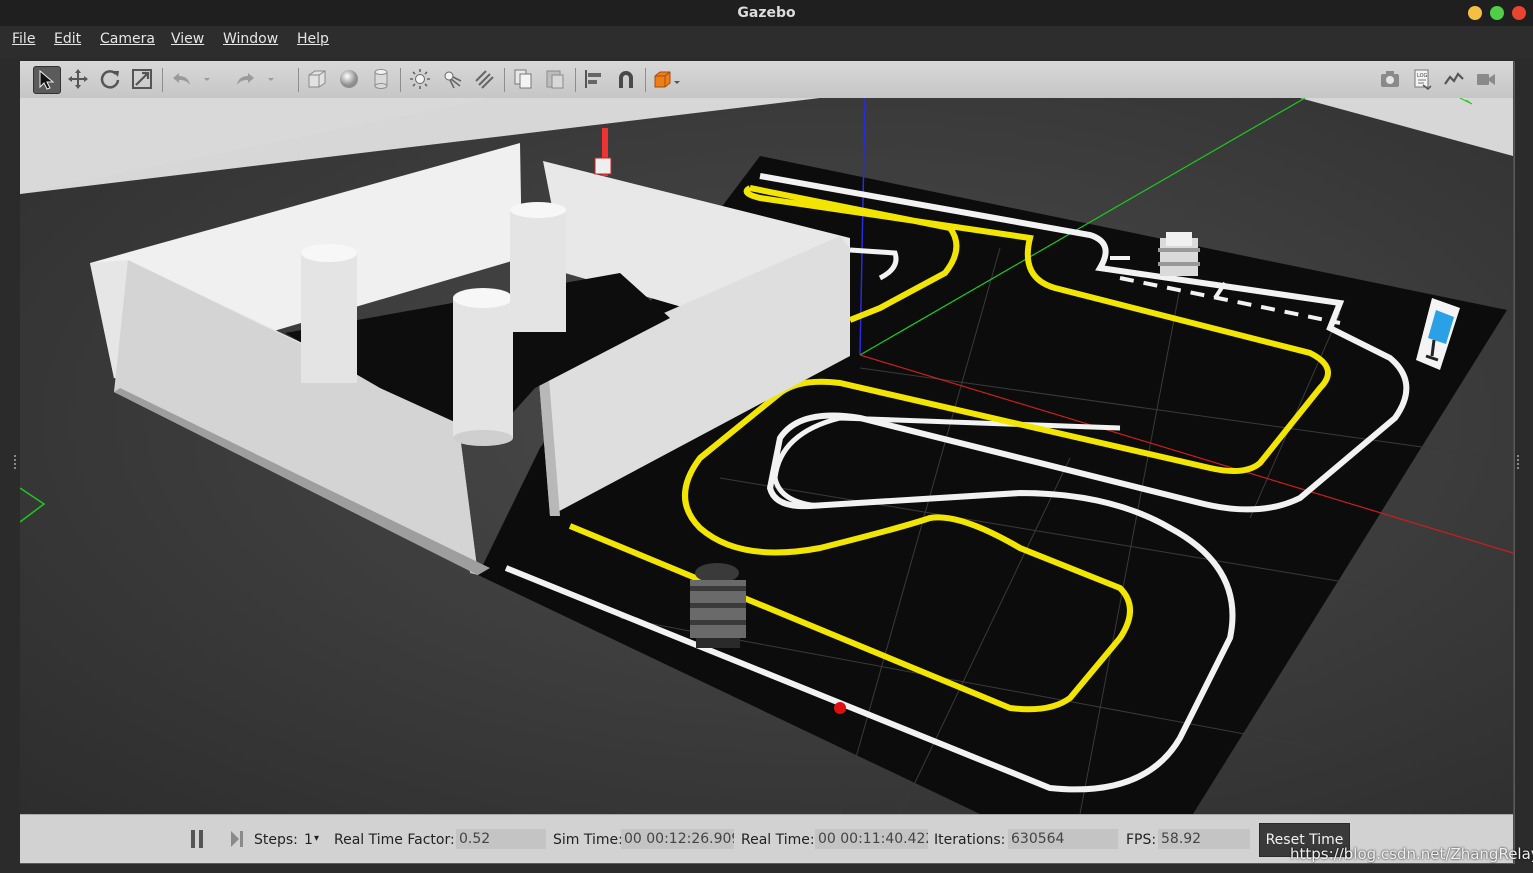 The image size is (1533, 873). Describe the element at coordinates (594, 79) in the screenshot. I see `align-icon` at that location.